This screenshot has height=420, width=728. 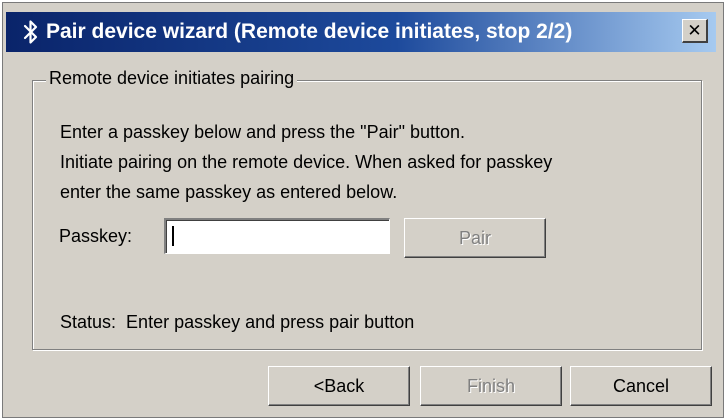 I want to click on back-button-label: <Back, so click(x=339, y=385).